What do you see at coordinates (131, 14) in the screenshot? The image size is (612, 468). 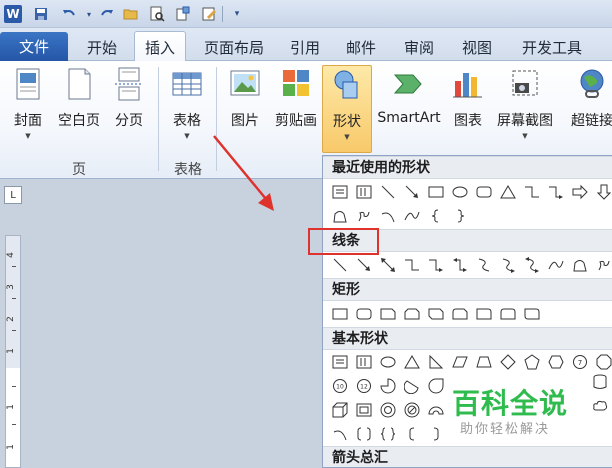 I see `open-folder-icon` at bounding box center [131, 14].